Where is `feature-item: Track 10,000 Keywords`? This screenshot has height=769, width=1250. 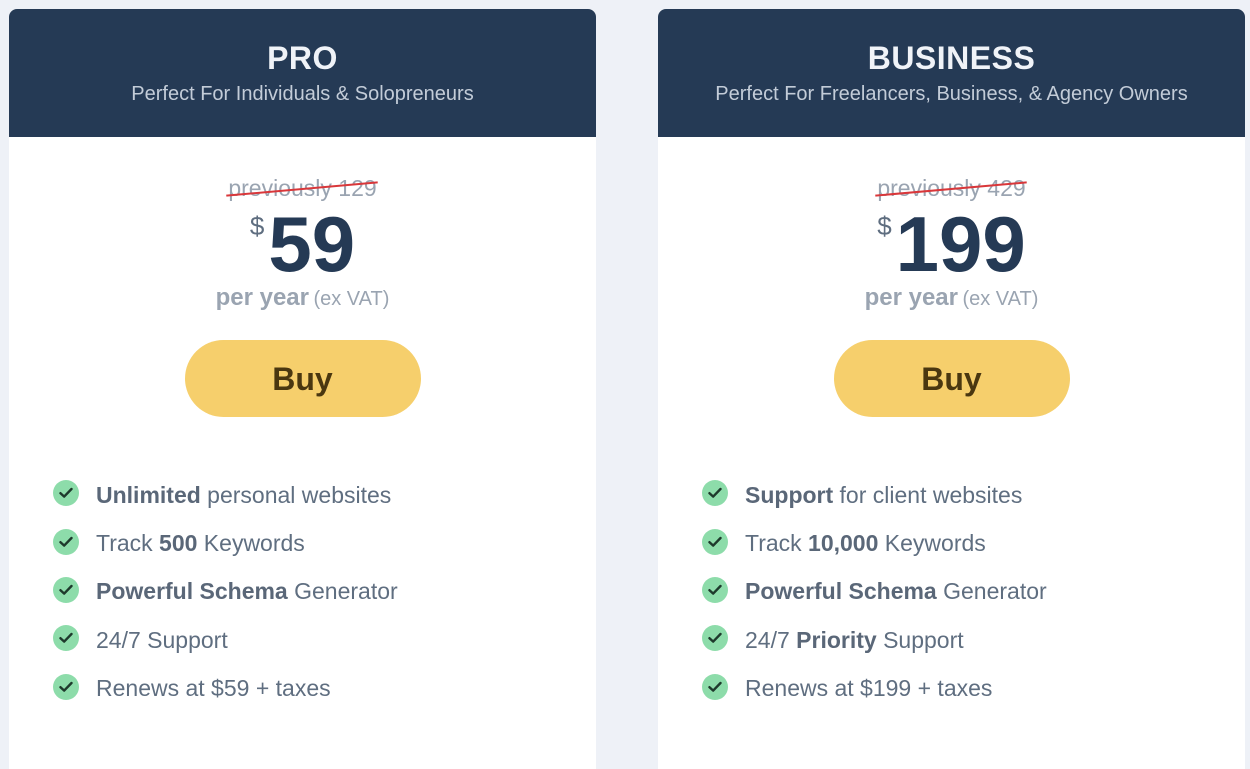
feature-item: Track 10,000 Keywords is located at coordinates (973, 543).